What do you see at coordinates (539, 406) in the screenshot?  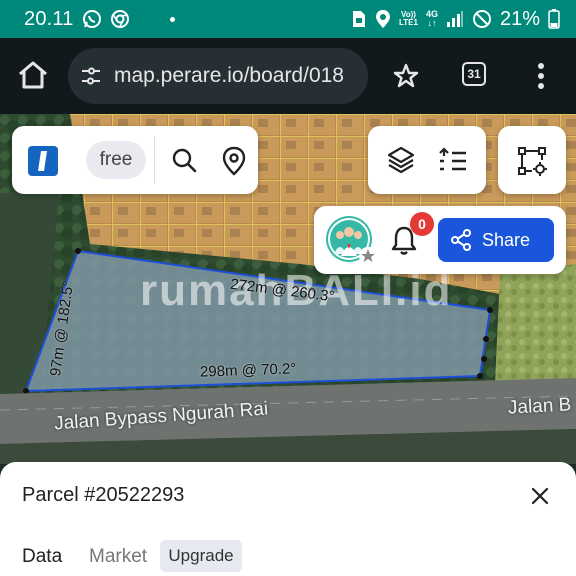 I see `road-label-east: Jalan B` at bounding box center [539, 406].